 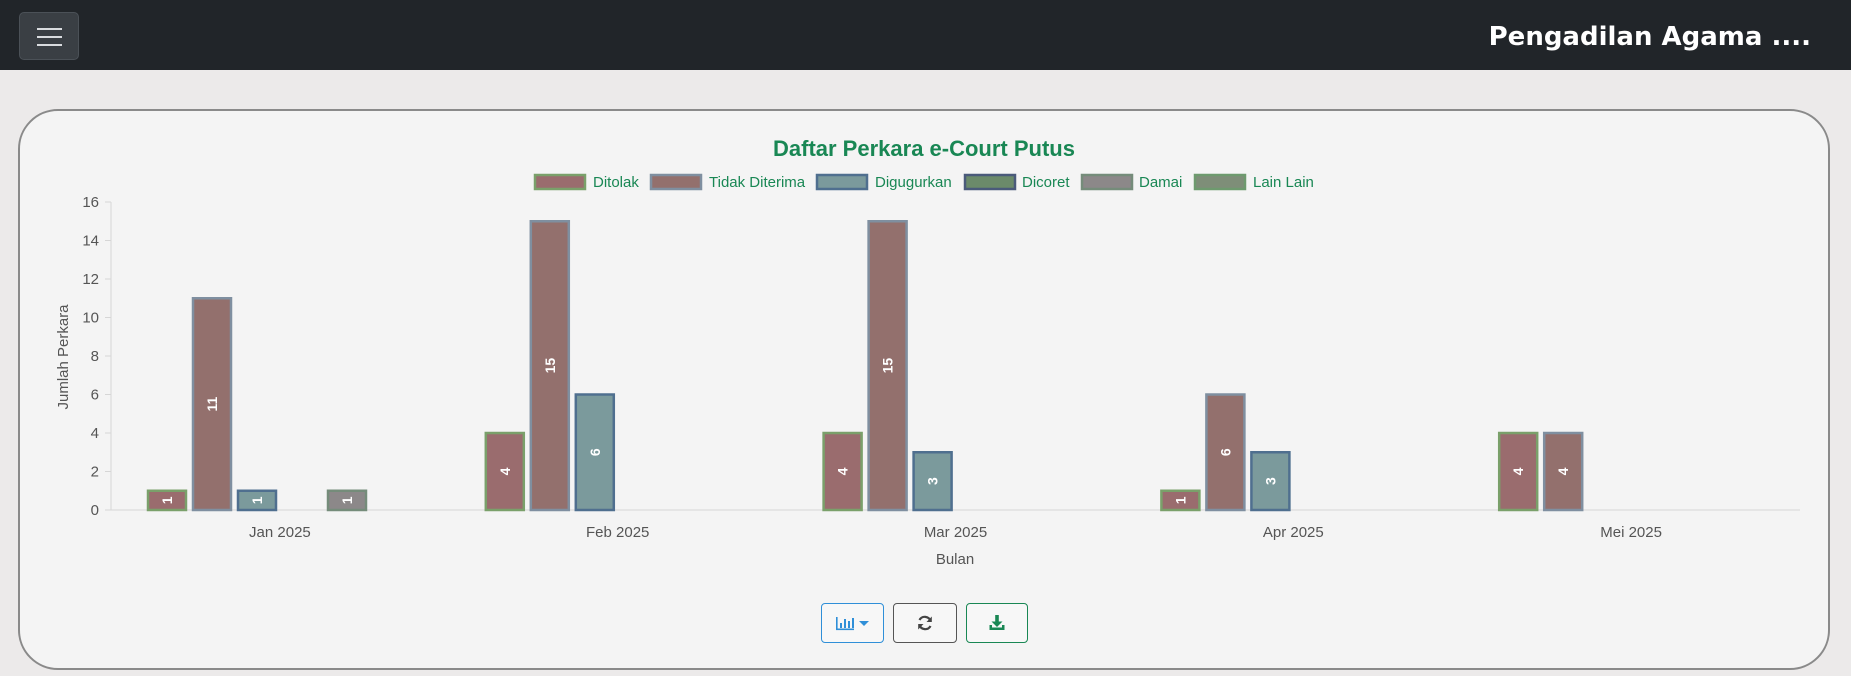 I want to click on legend-item-ditolak: Ditolak, so click(x=586, y=182).